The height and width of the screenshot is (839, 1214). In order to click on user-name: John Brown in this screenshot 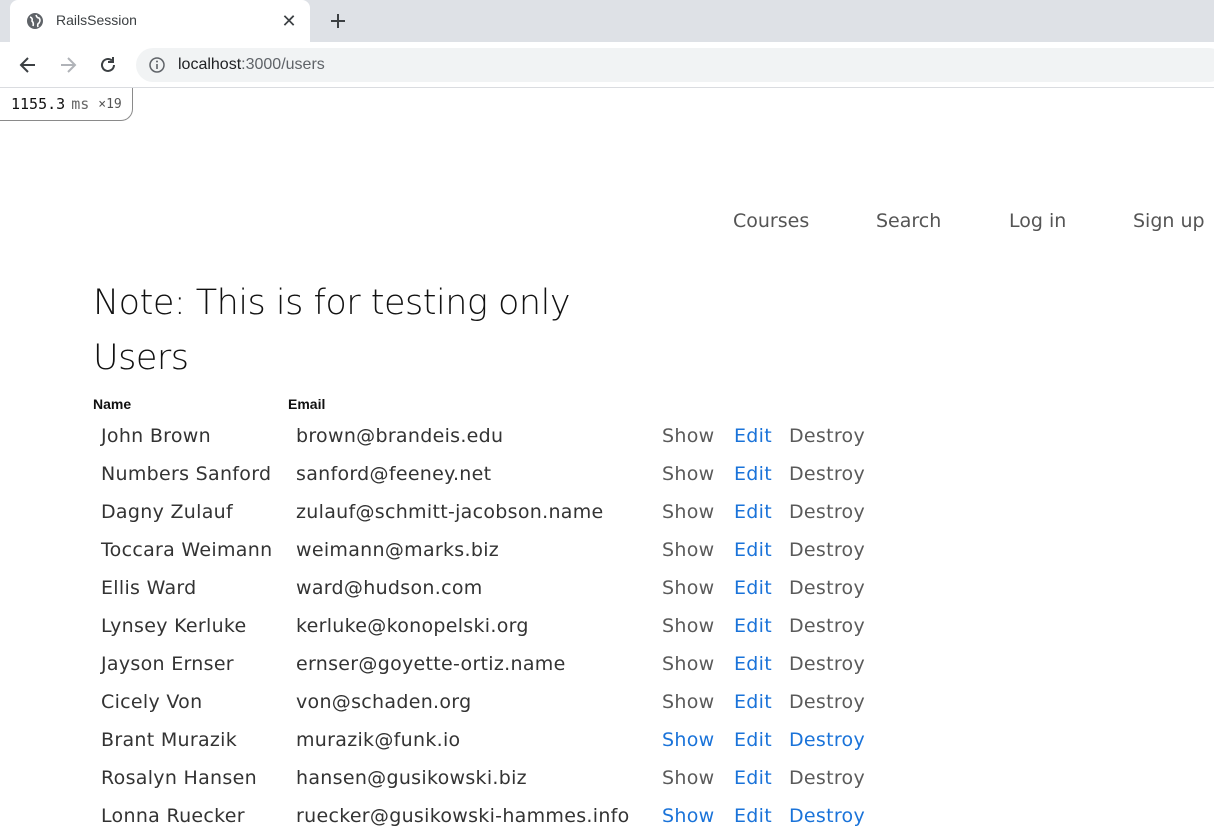, I will do `click(156, 436)`.